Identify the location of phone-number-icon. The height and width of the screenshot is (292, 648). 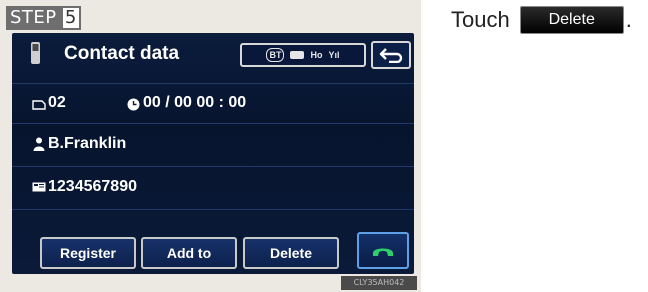
(39, 187).